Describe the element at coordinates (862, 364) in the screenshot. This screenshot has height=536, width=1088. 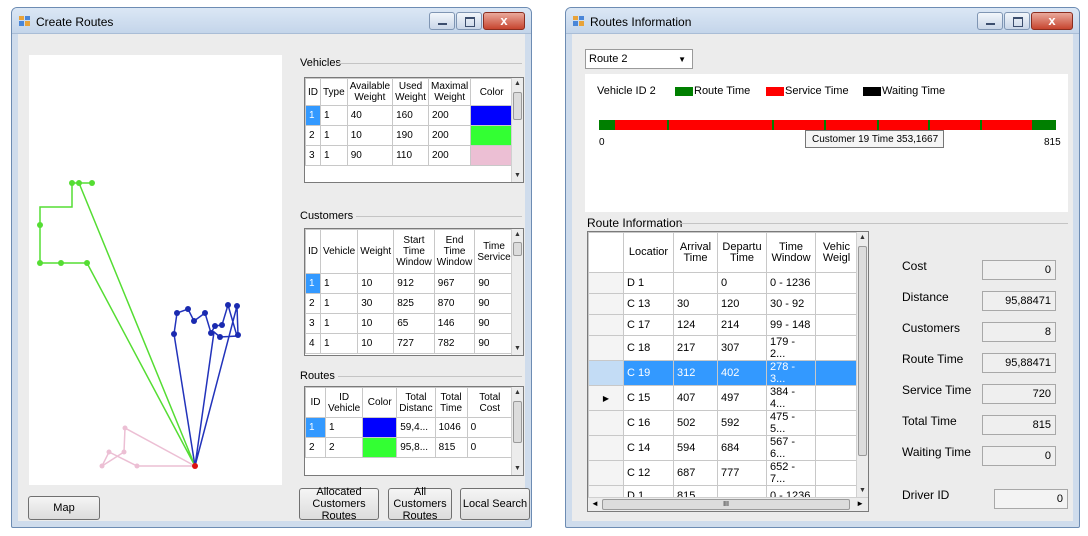
I see `route-information-vscroll: ▲ ▼` at that location.